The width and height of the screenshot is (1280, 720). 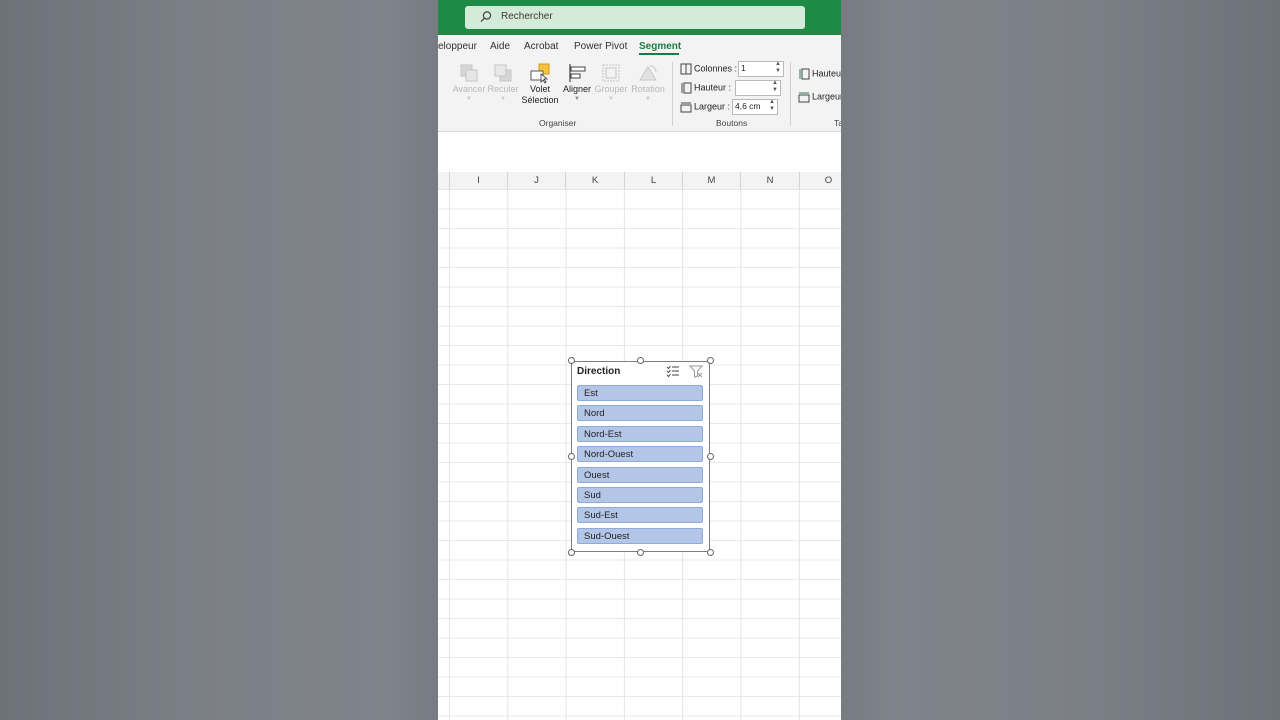 I want to click on slicer-item-sud-est: Sud-Est, so click(x=640, y=515).